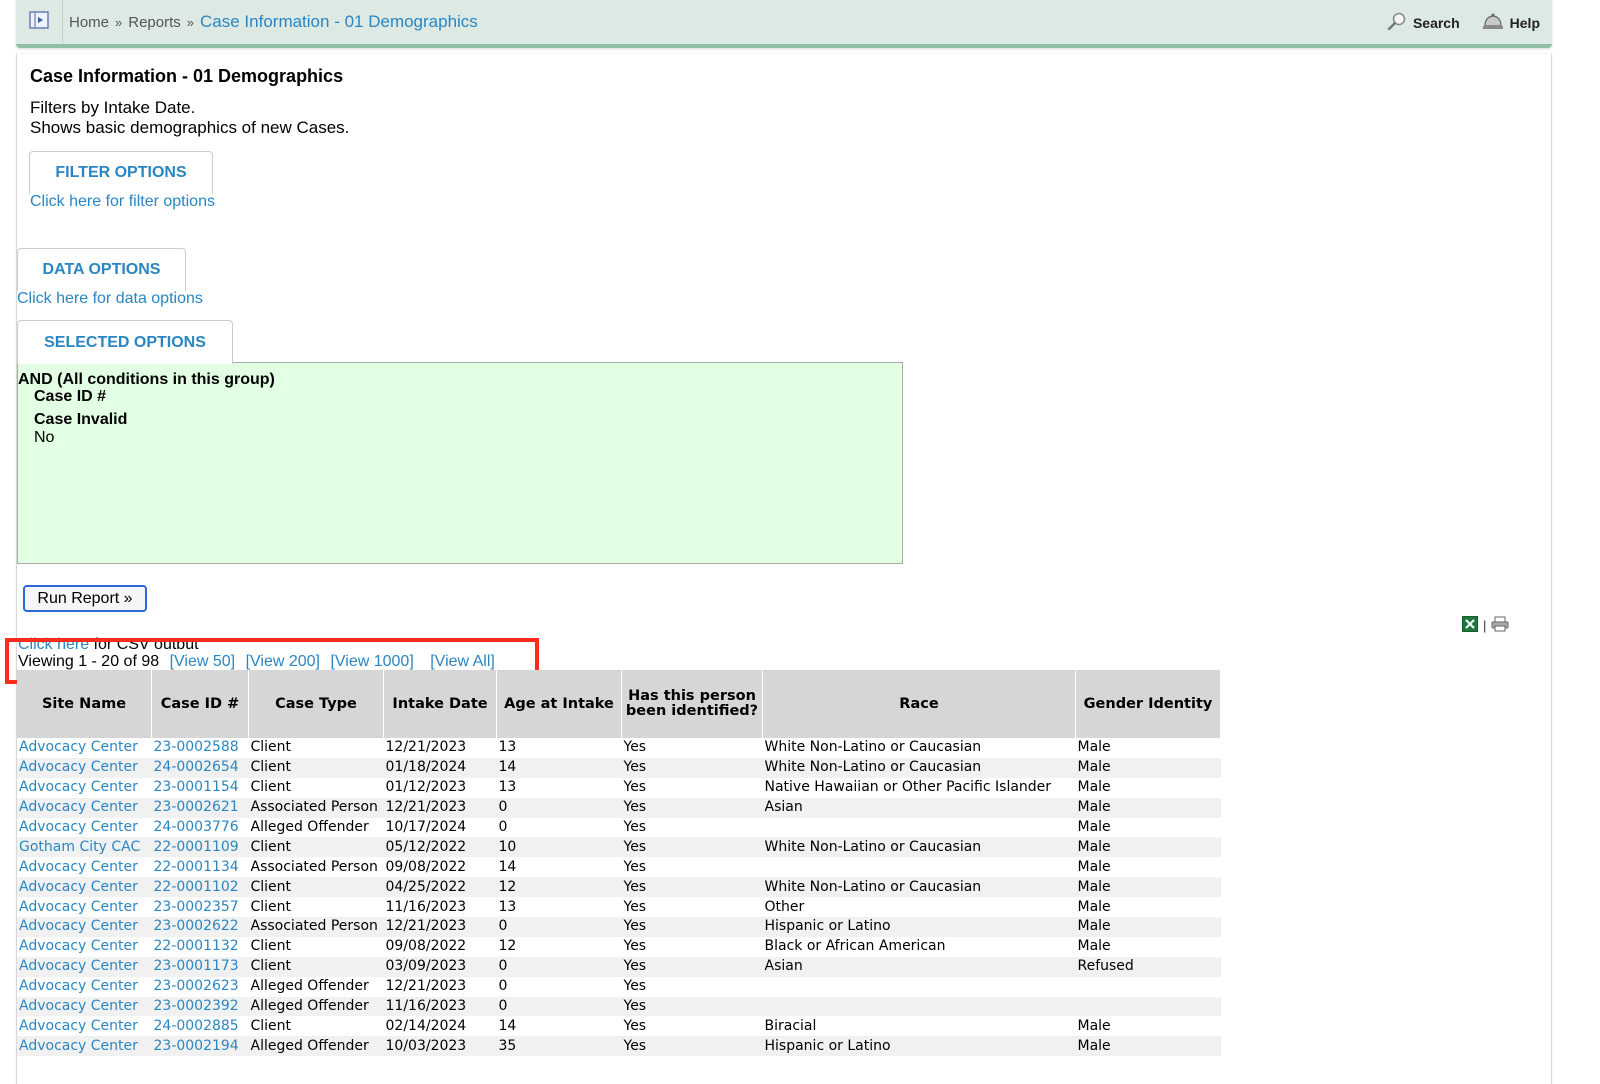  What do you see at coordinates (440, 704) in the screenshot?
I see `column-header: Intake Date` at bounding box center [440, 704].